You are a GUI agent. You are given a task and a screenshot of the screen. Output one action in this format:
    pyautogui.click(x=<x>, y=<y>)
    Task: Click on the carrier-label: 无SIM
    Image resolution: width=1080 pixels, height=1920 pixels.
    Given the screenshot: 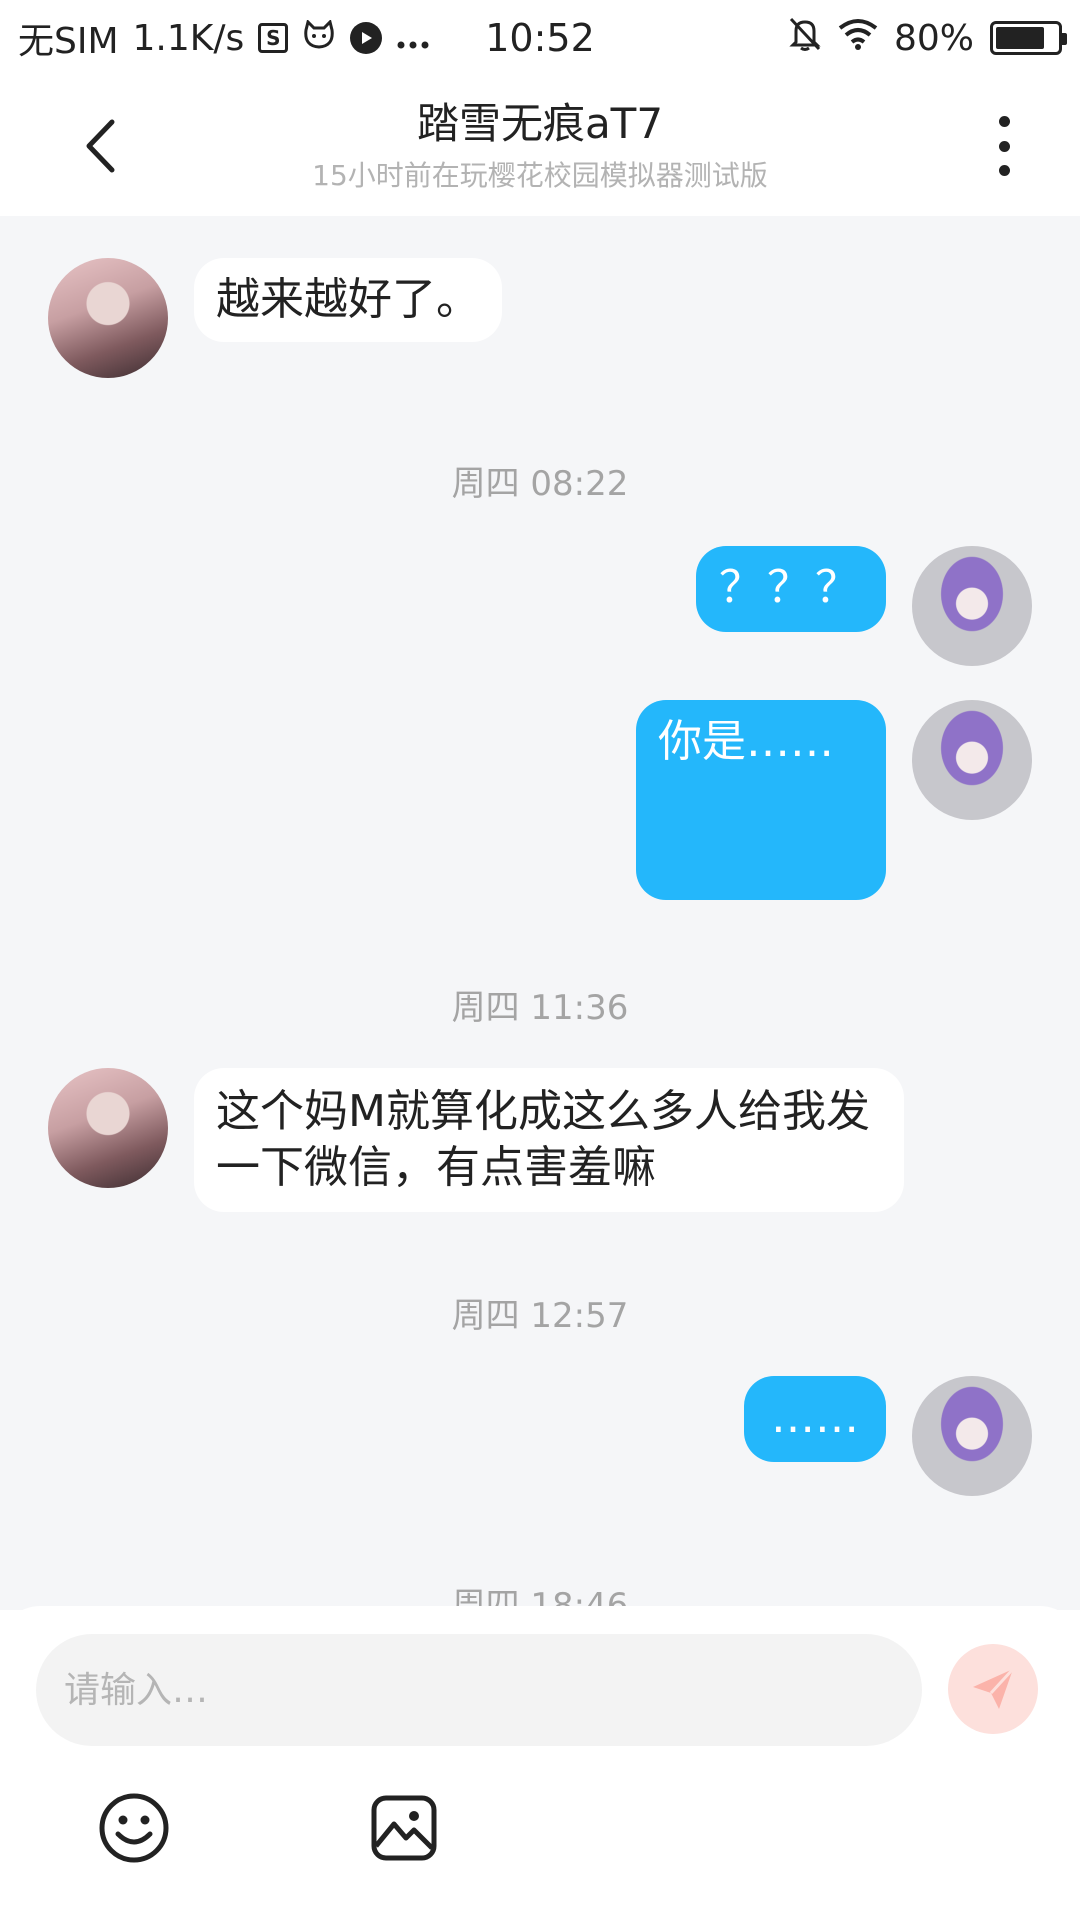 What is the action you would take?
    pyautogui.click(x=68, y=41)
    